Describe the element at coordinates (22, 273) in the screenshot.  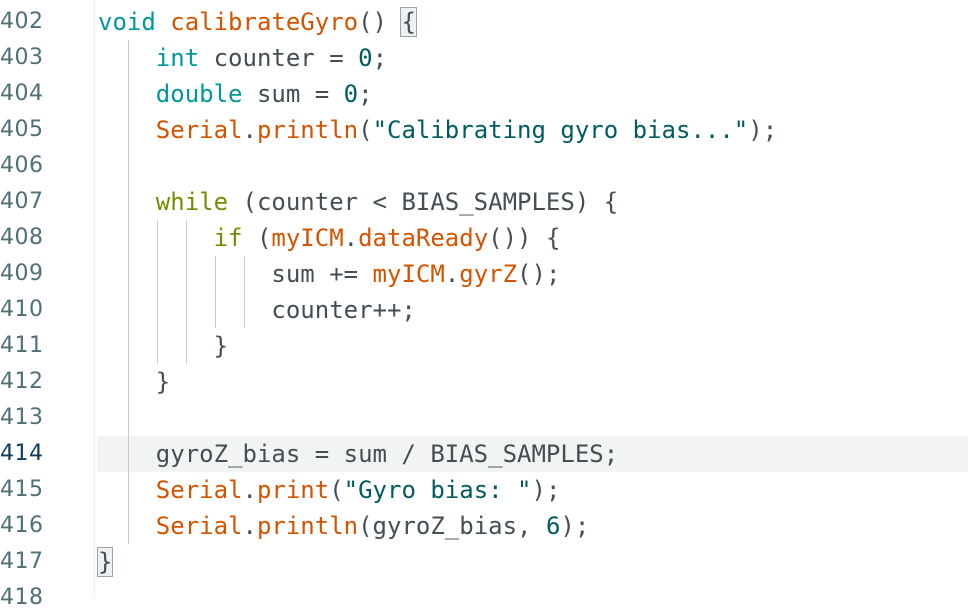
I see `line-number: 409` at that location.